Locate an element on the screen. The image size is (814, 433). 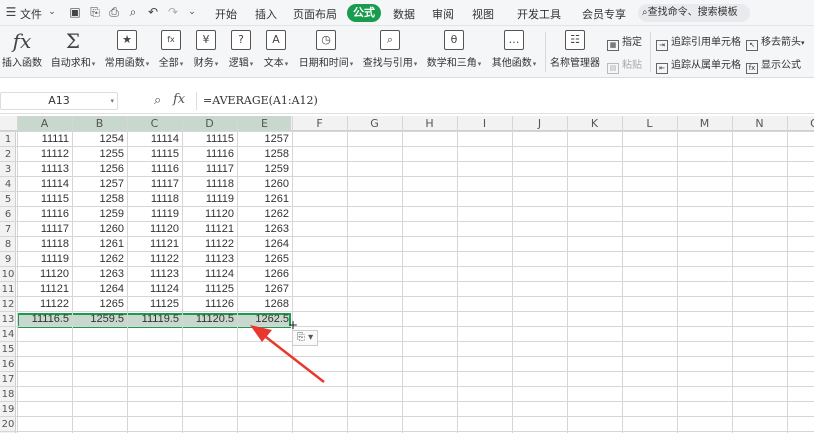
column-header-a: A is located at coordinates (44, 123).